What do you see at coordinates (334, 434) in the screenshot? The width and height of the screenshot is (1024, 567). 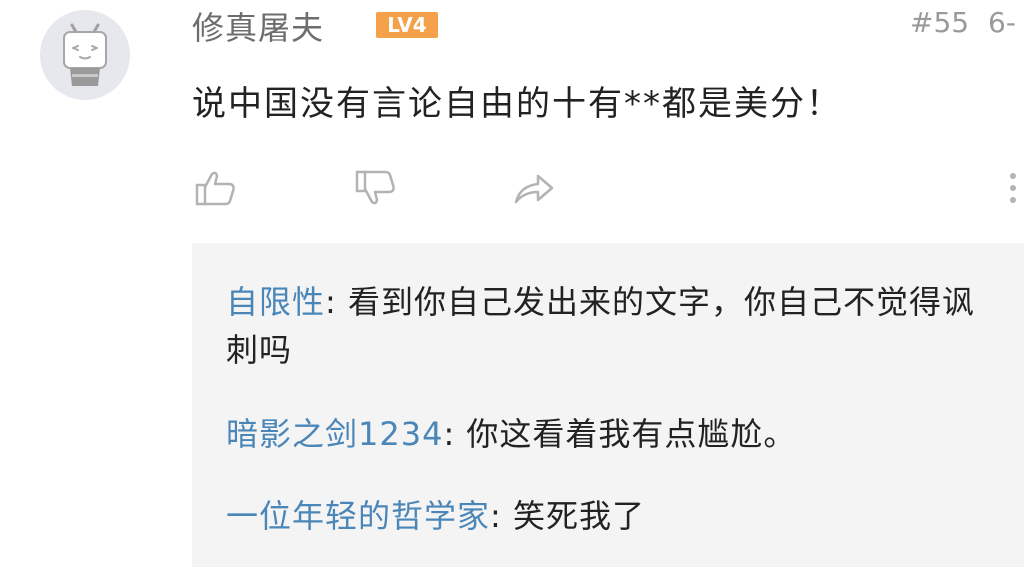 I see `reply-username: 暗影之剑1234` at bounding box center [334, 434].